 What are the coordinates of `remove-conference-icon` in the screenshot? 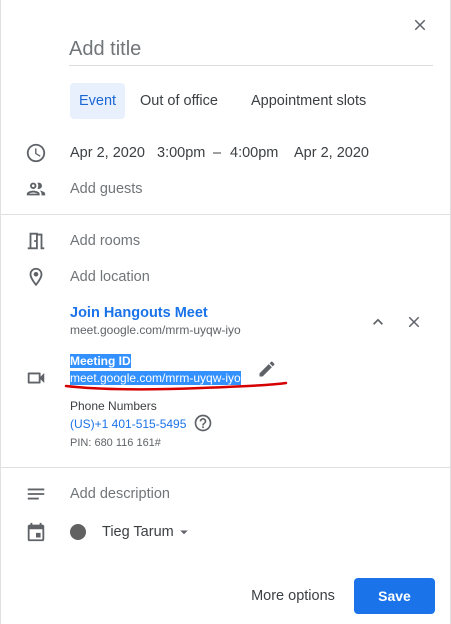 It's located at (414, 322).